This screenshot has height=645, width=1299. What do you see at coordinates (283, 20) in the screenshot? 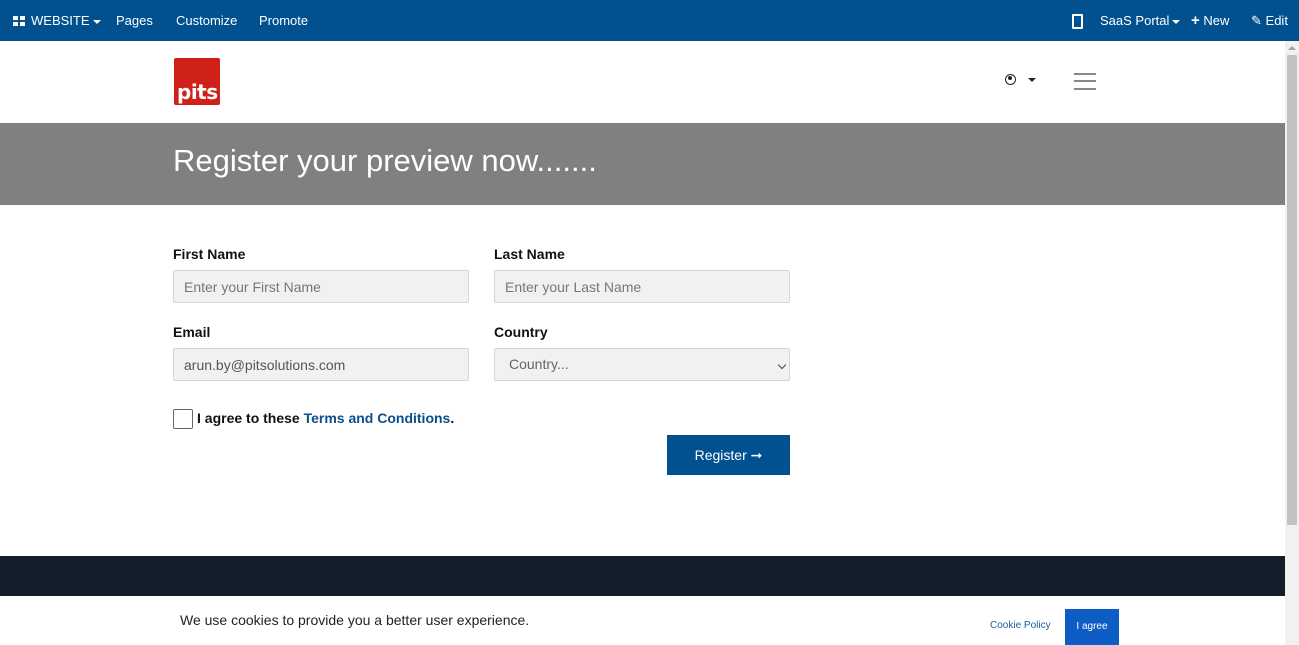
I see `promote-menu: Promote` at bounding box center [283, 20].